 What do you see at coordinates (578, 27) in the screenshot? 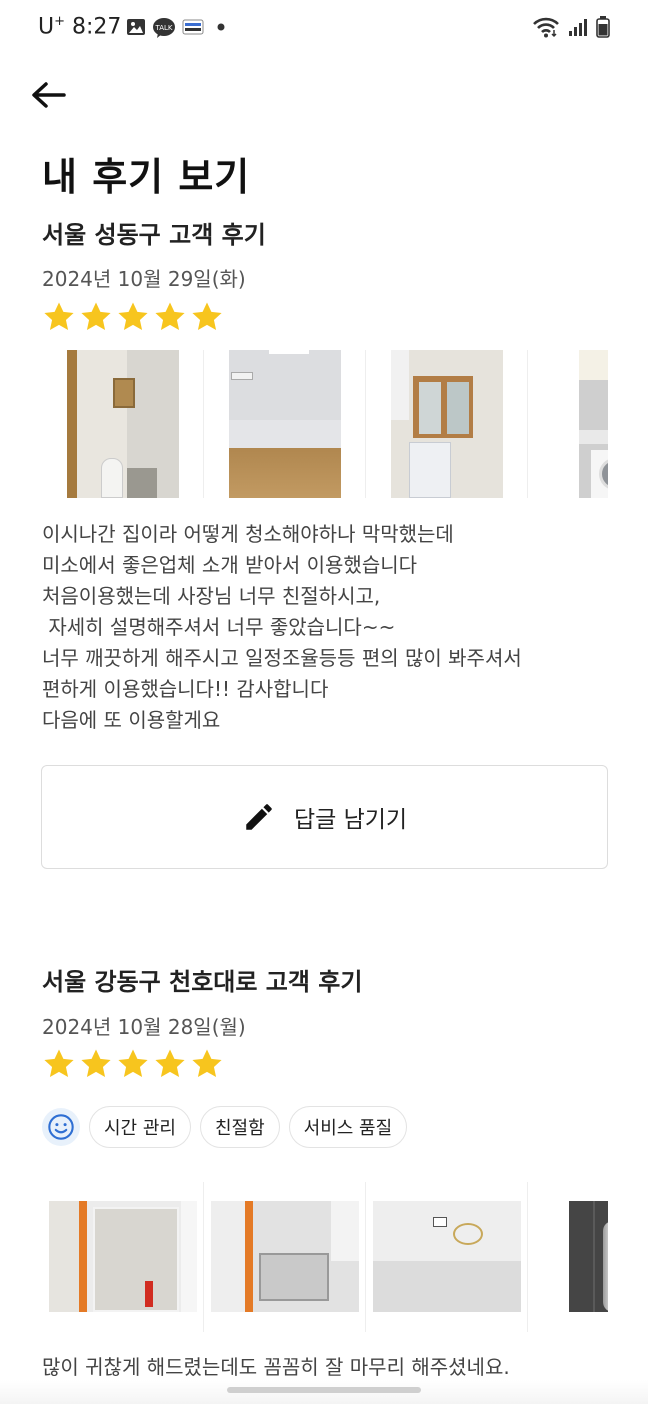
I see `signal-icon` at bounding box center [578, 27].